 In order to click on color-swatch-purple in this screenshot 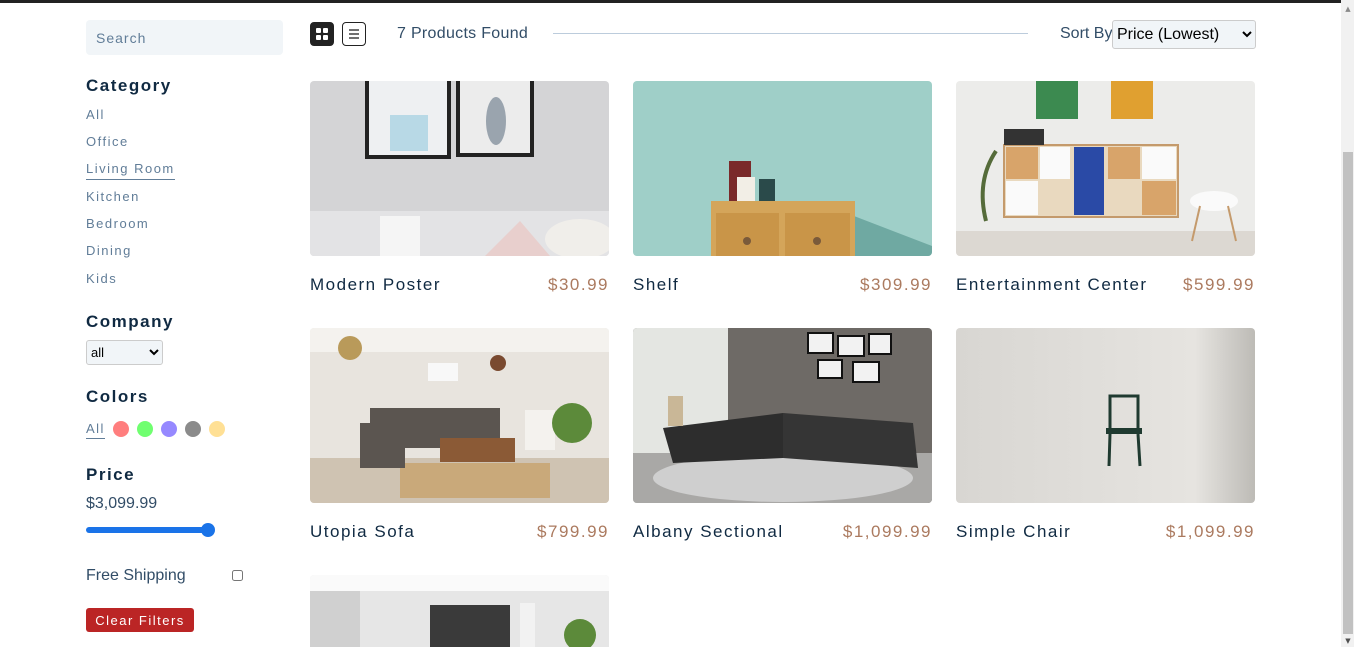, I will do `click(169, 429)`.